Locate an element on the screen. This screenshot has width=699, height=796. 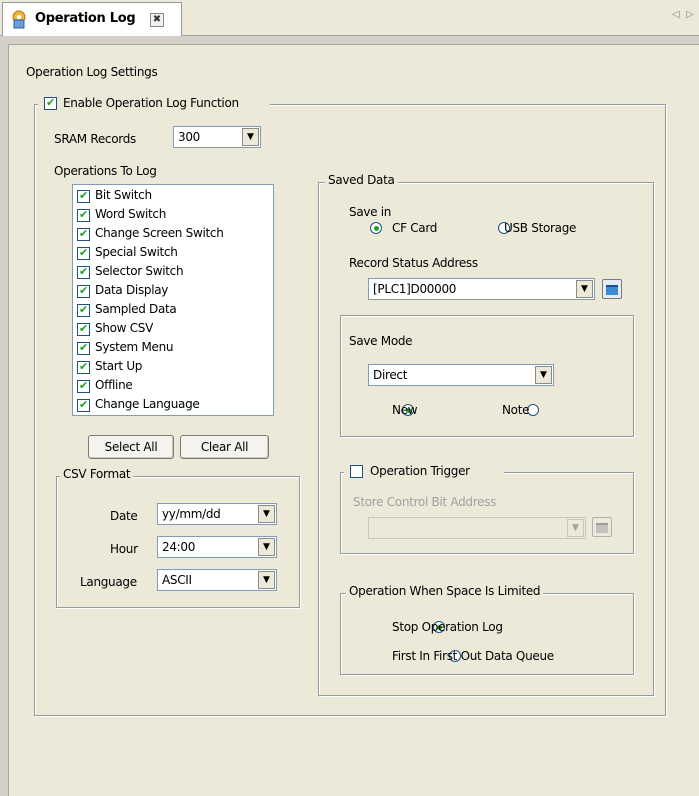
record-status-value: [PLC1]D00000 is located at coordinates (415, 289).